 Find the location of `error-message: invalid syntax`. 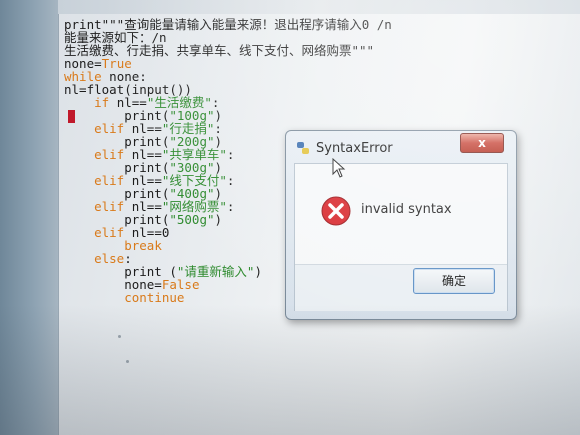

error-message: invalid syntax is located at coordinates (406, 209).